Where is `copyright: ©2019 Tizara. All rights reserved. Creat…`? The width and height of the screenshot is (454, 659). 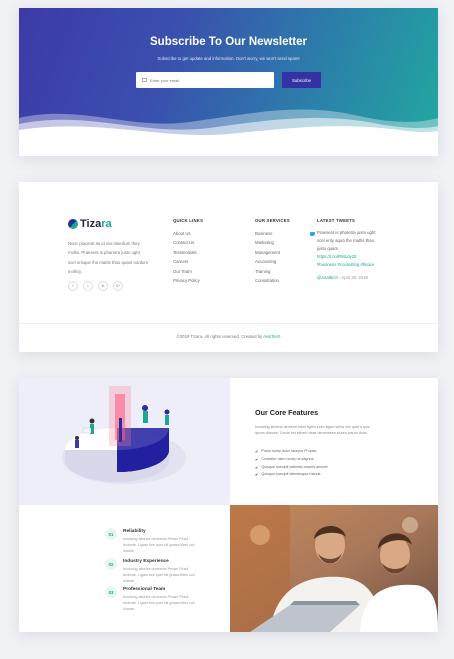
copyright: ©2019 Tizara. All rights reserved. Creat… is located at coordinates (228, 336).